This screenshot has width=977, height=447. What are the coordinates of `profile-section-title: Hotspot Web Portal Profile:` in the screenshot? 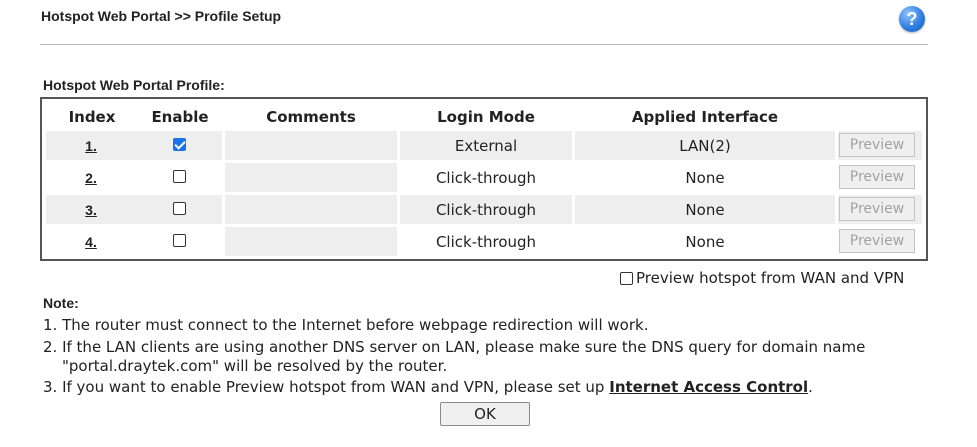 It's located at (134, 85).